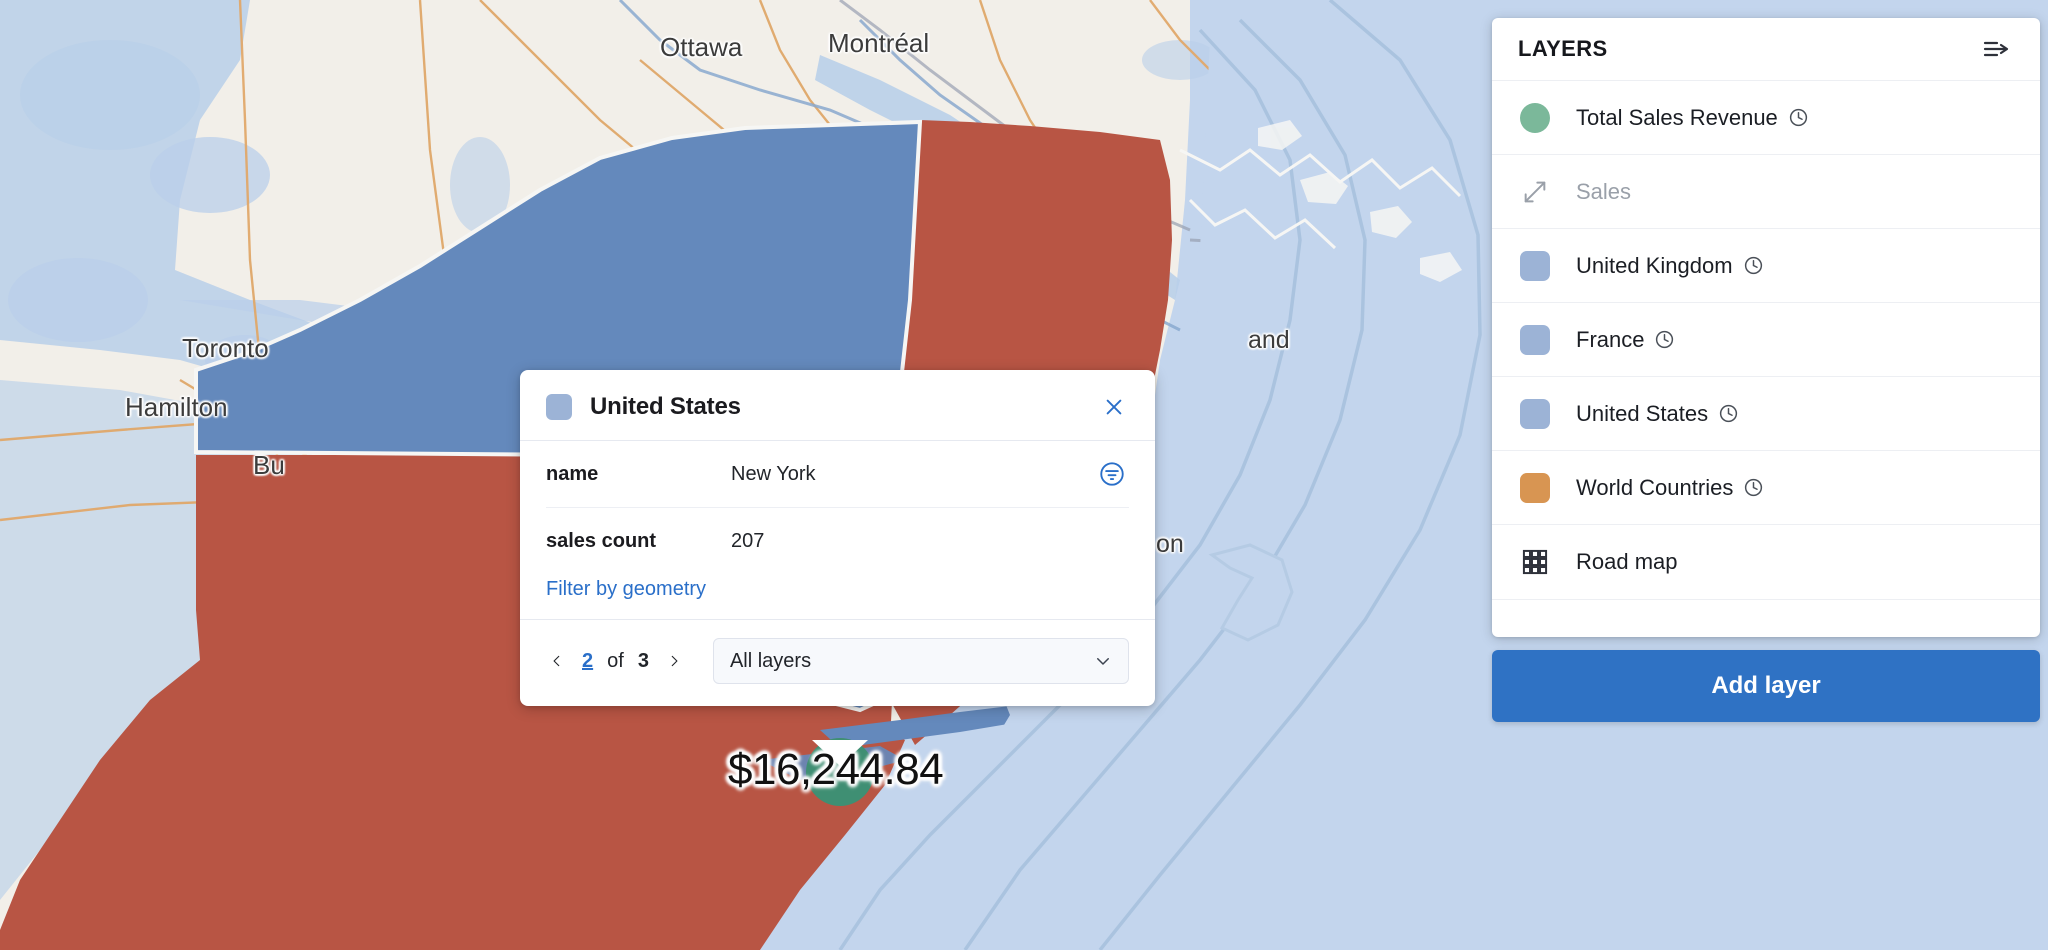 The width and height of the screenshot is (2048, 950). I want to click on circle-swatch-icon, so click(1535, 118).